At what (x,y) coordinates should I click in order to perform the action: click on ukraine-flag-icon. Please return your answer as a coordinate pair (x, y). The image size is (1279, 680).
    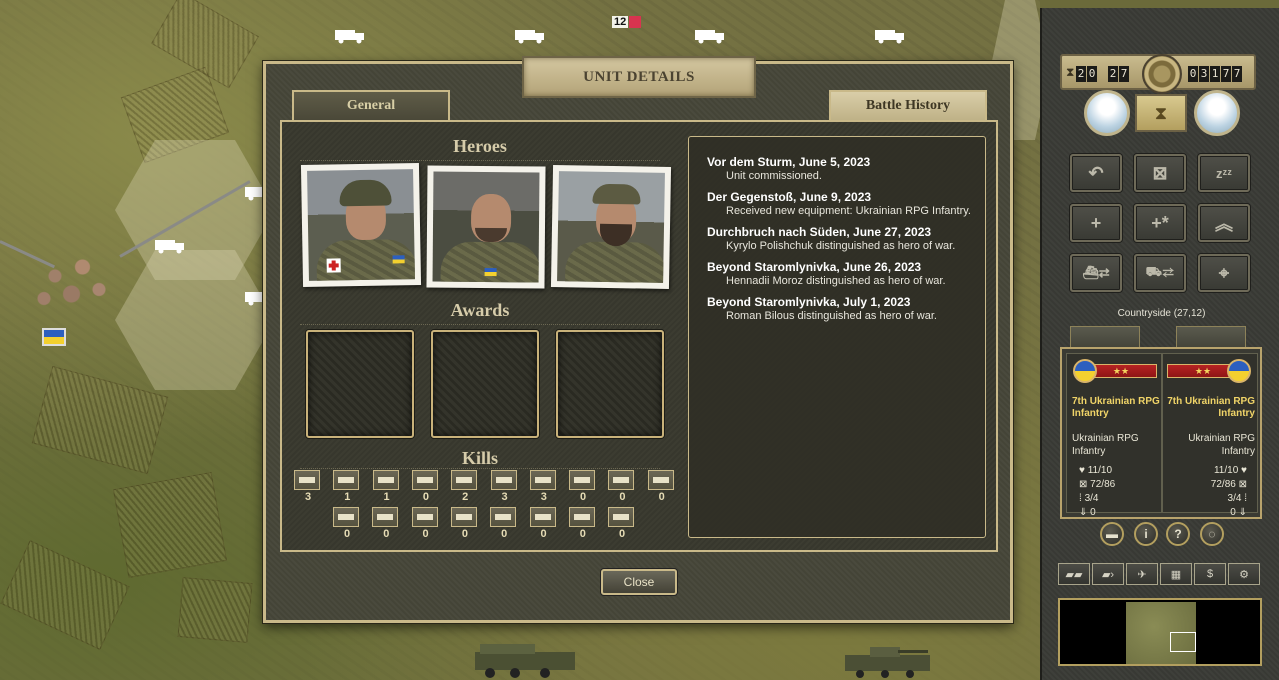
    Looking at the image, I should click on (54, 337).